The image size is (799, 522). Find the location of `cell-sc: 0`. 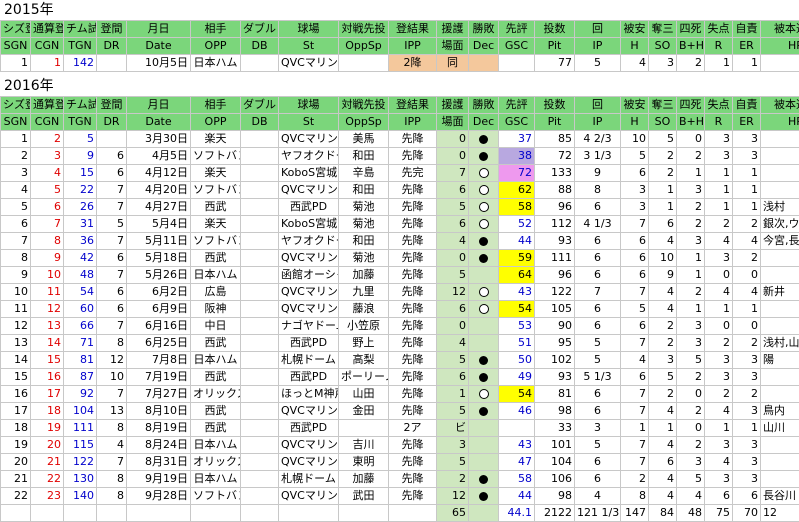

cell-sc: 0 is located at coordinates (453, 258).